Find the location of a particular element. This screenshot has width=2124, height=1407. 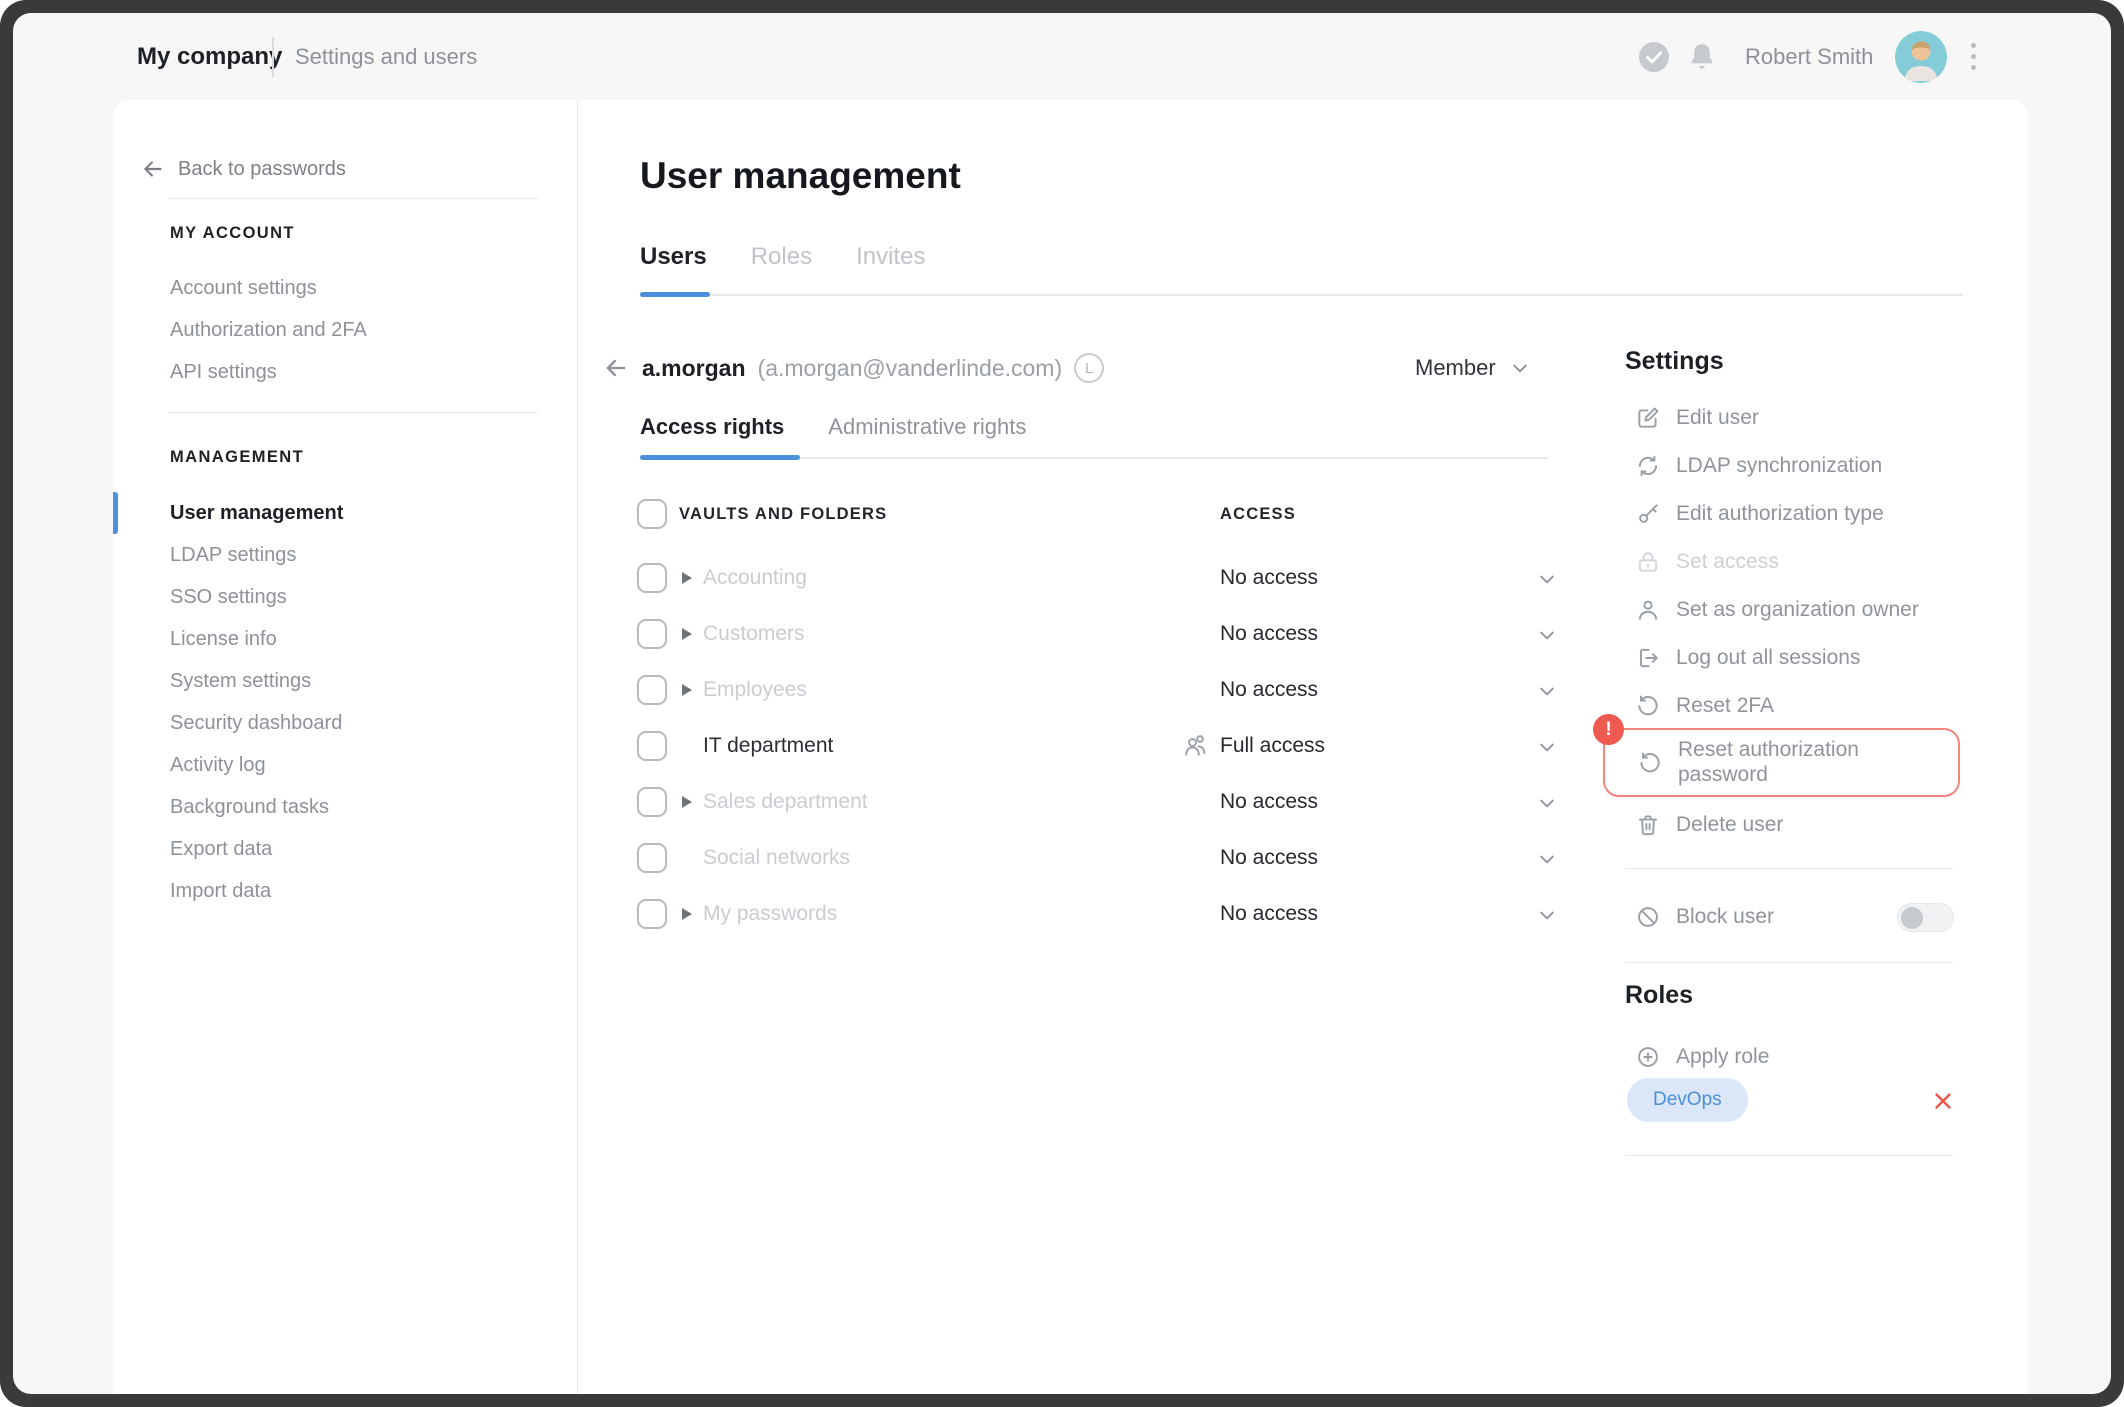

tab-access-rights: Access rights is located at coordinates (712, 427).